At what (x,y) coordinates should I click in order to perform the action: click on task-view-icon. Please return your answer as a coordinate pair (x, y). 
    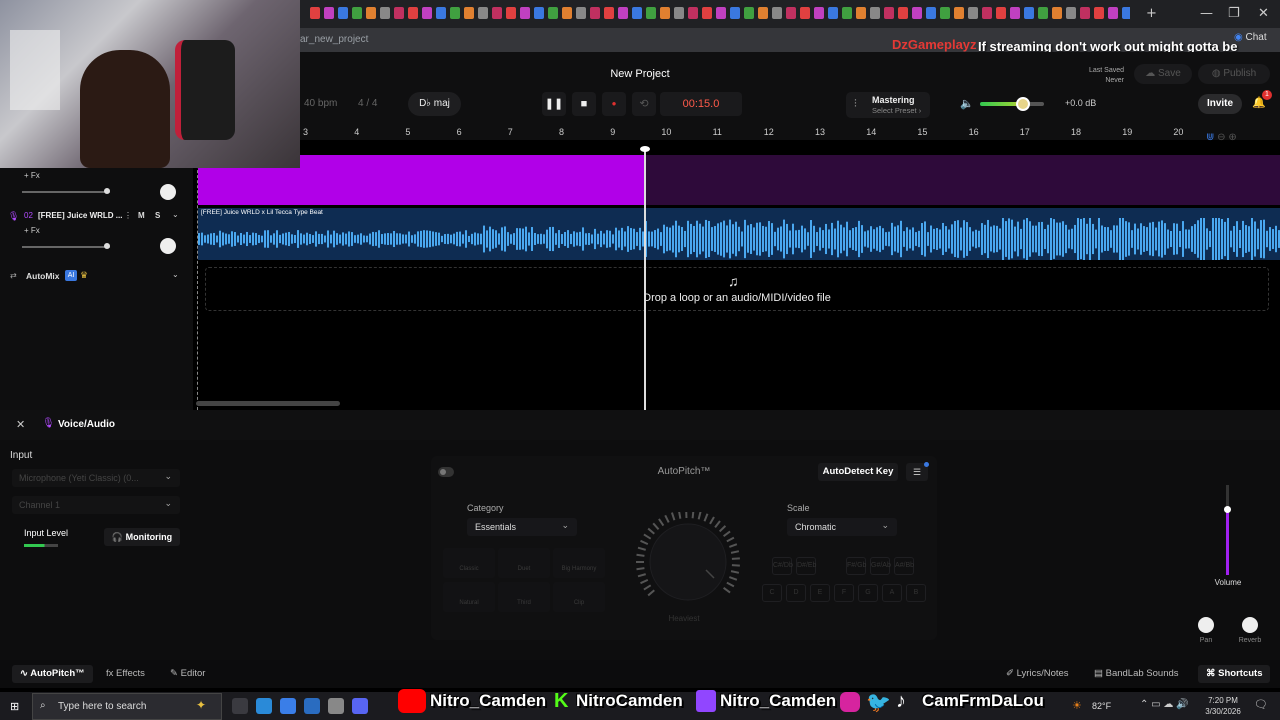
    Looking at the image, I should click on (240, 706).